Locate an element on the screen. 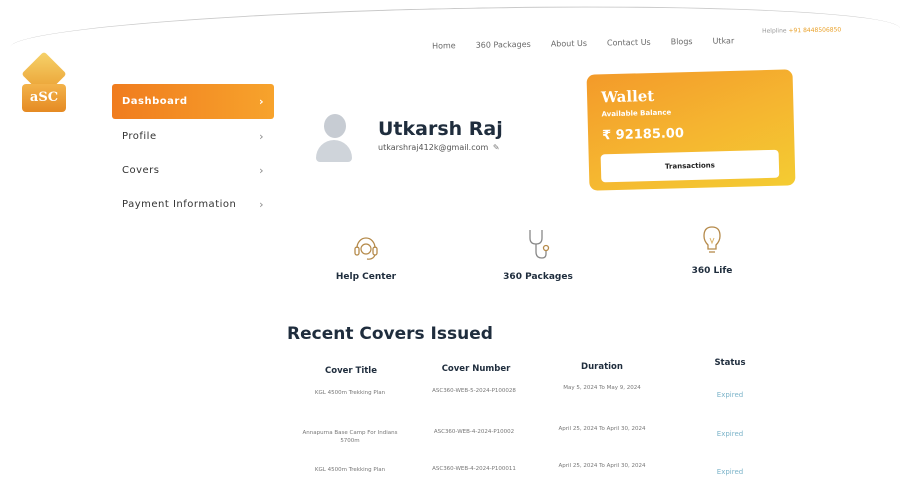 This screenshot has width=904, height=484. packages-link: 360 Packages is located at coordinates (538, 255).